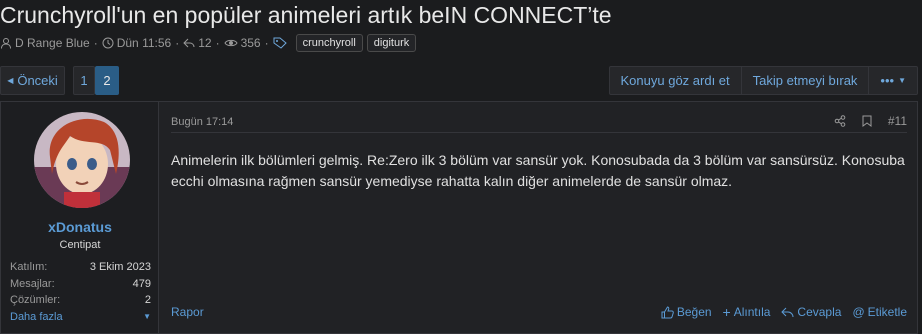 The width and height of the screenshot is (922, 334). What do you see at coordinates (539, 132) in the screenshot?
I see `divider` at bounding box center [539, 132].